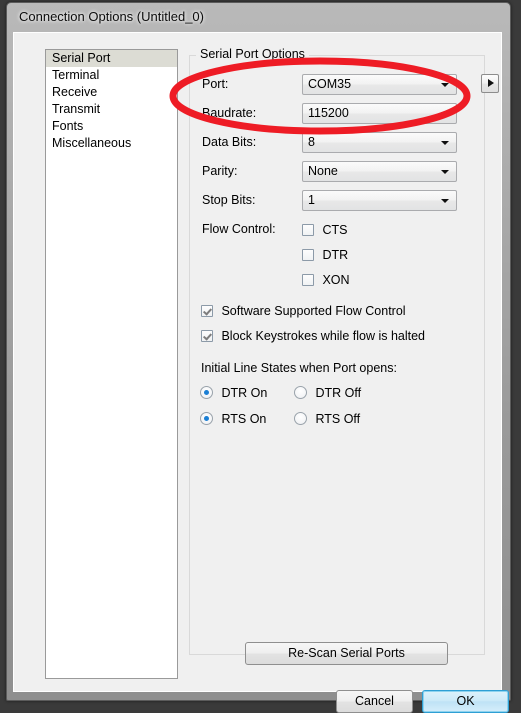 This screenshot has height=713, width=521. Describe the element at coordinates (330, 84) in the screenshot. I see `port-value: COM35` at that location.